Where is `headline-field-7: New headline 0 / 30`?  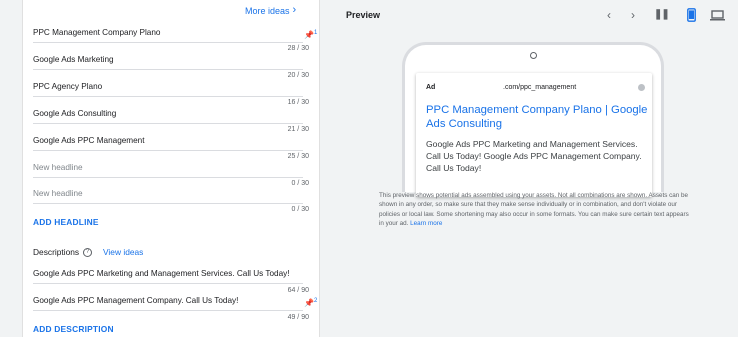
headline-field-7: New headline 0 / 30 is located at coordinates (171, 201).